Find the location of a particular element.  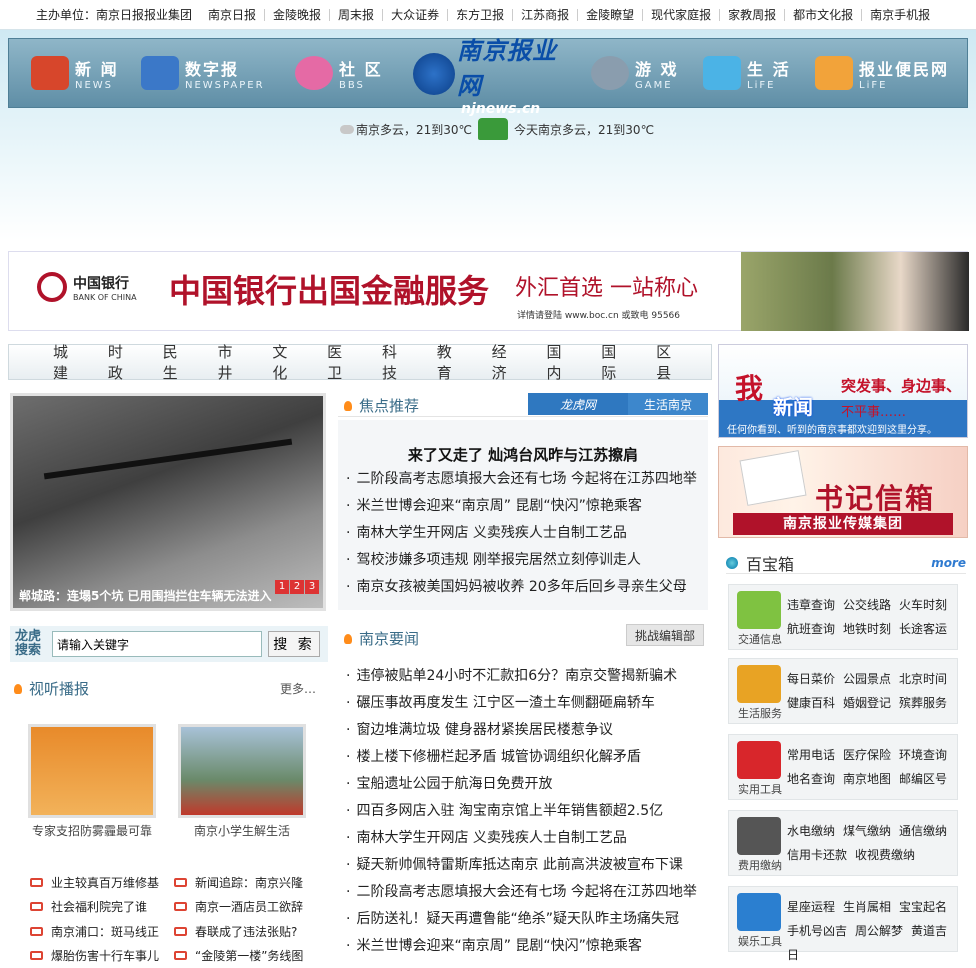

service-link: 医疗保险 is located at coordinates (867, 755).